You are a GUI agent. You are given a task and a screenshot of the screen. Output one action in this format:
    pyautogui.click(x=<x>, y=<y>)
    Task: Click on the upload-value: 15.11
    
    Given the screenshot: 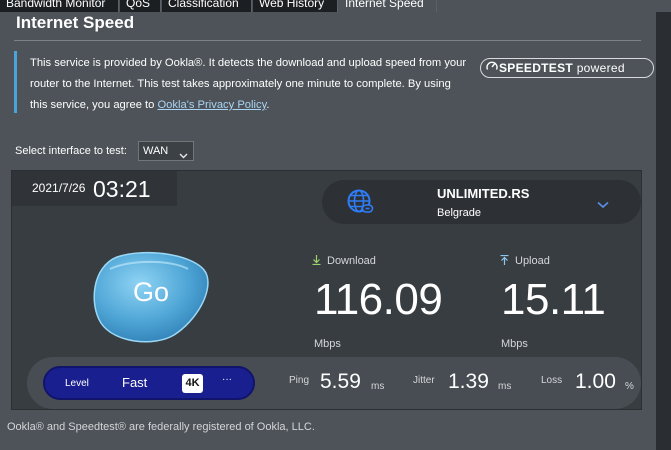 What is the action you would take?
    pyautogui.click(x=553, y=299)
    